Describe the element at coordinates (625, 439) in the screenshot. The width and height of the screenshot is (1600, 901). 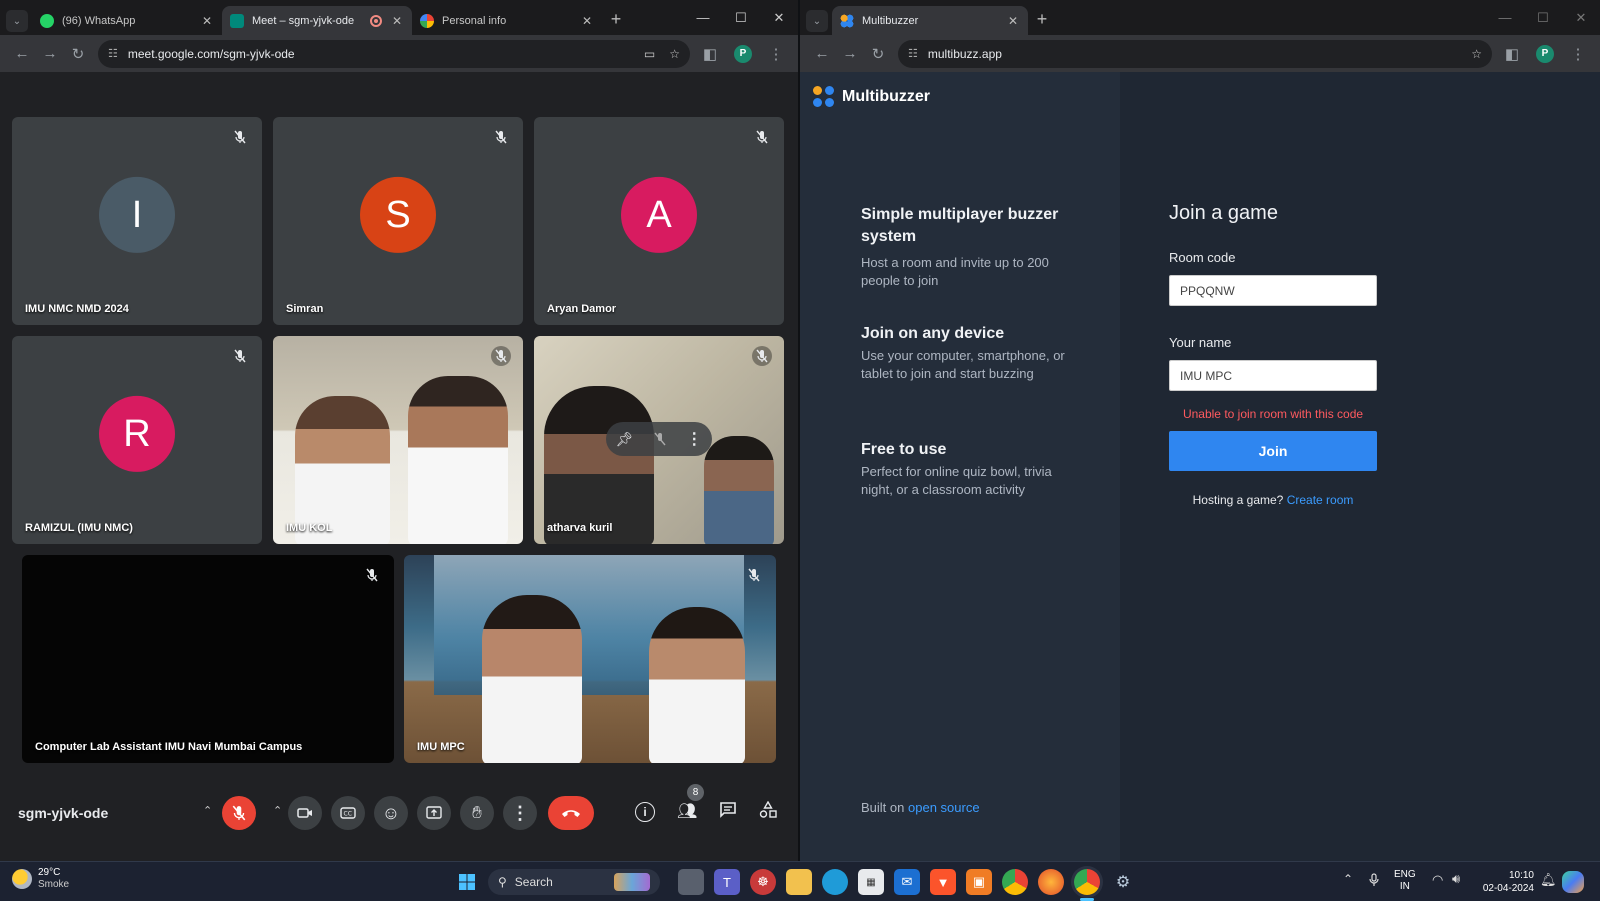
I see `pin-icon: 📌︎` at that location.